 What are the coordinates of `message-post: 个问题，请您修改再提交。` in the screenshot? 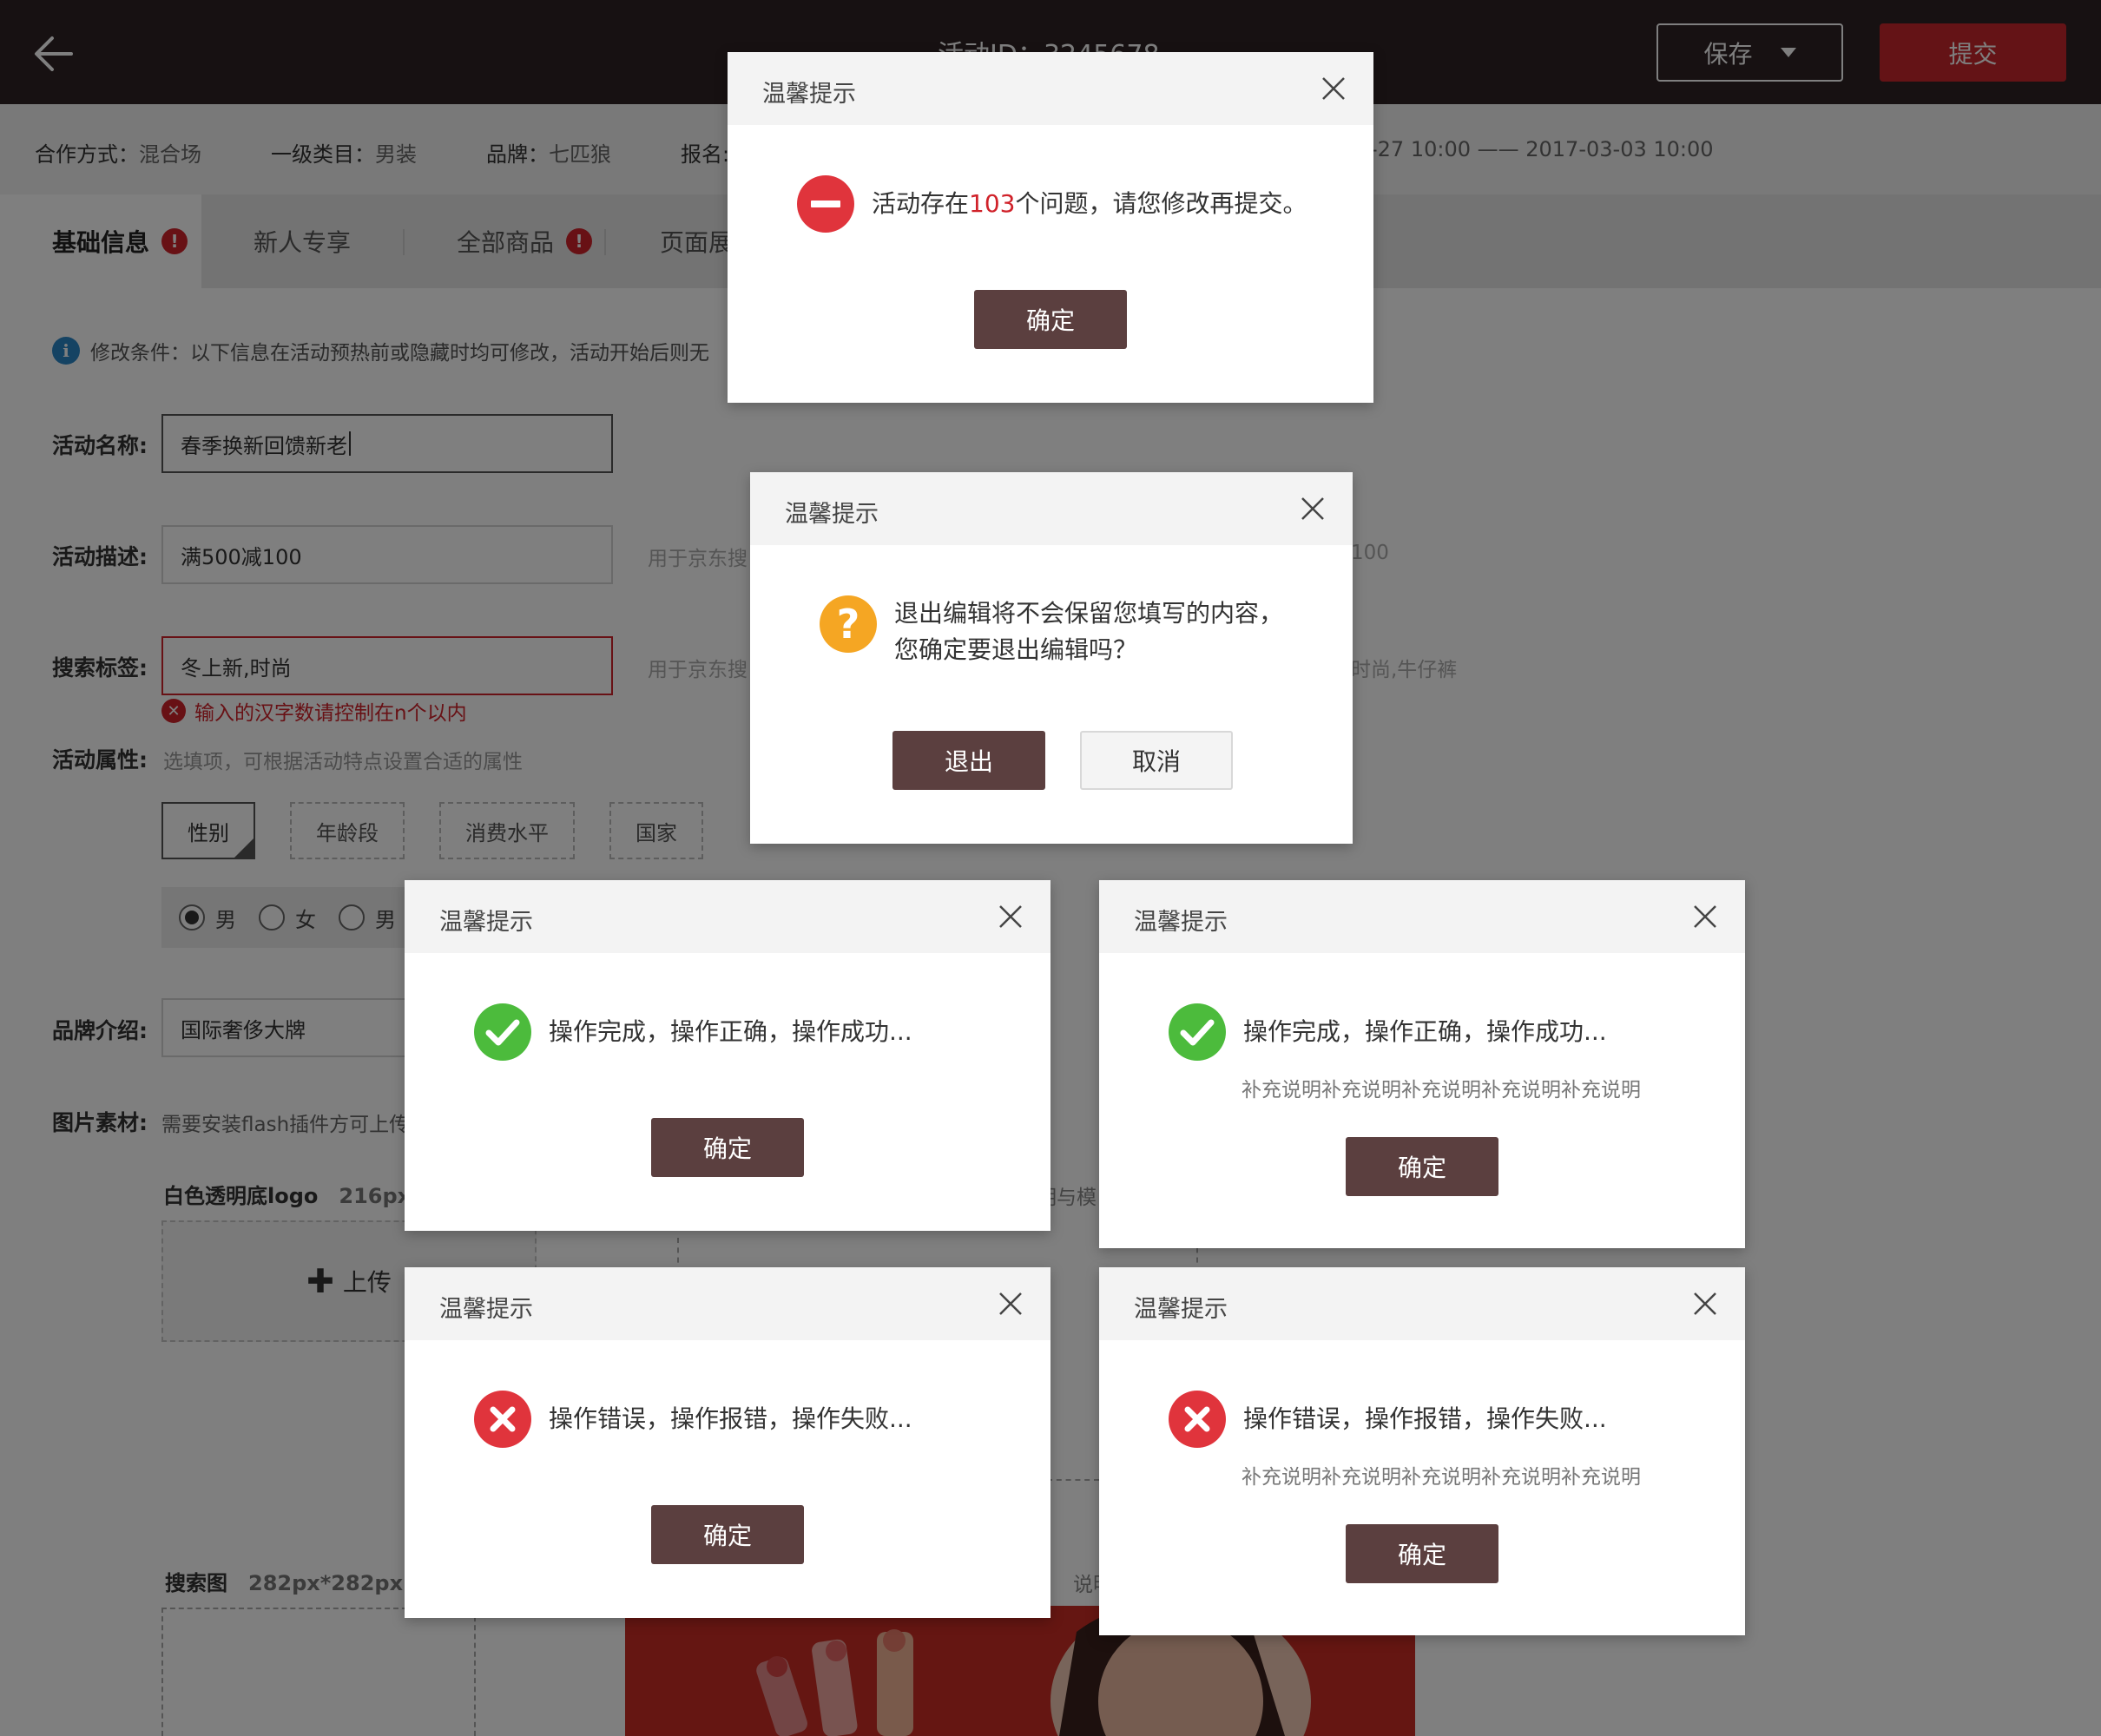 It's located at (1161, 203).